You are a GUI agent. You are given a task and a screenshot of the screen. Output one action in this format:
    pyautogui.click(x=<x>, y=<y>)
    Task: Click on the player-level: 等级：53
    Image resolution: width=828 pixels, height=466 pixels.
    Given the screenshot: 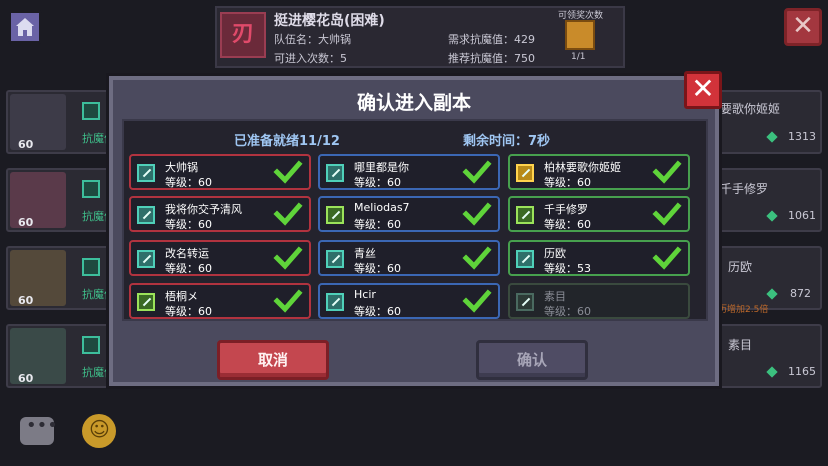 What is the action you would take?
    pyautogui.click(x=567, y=268)
    